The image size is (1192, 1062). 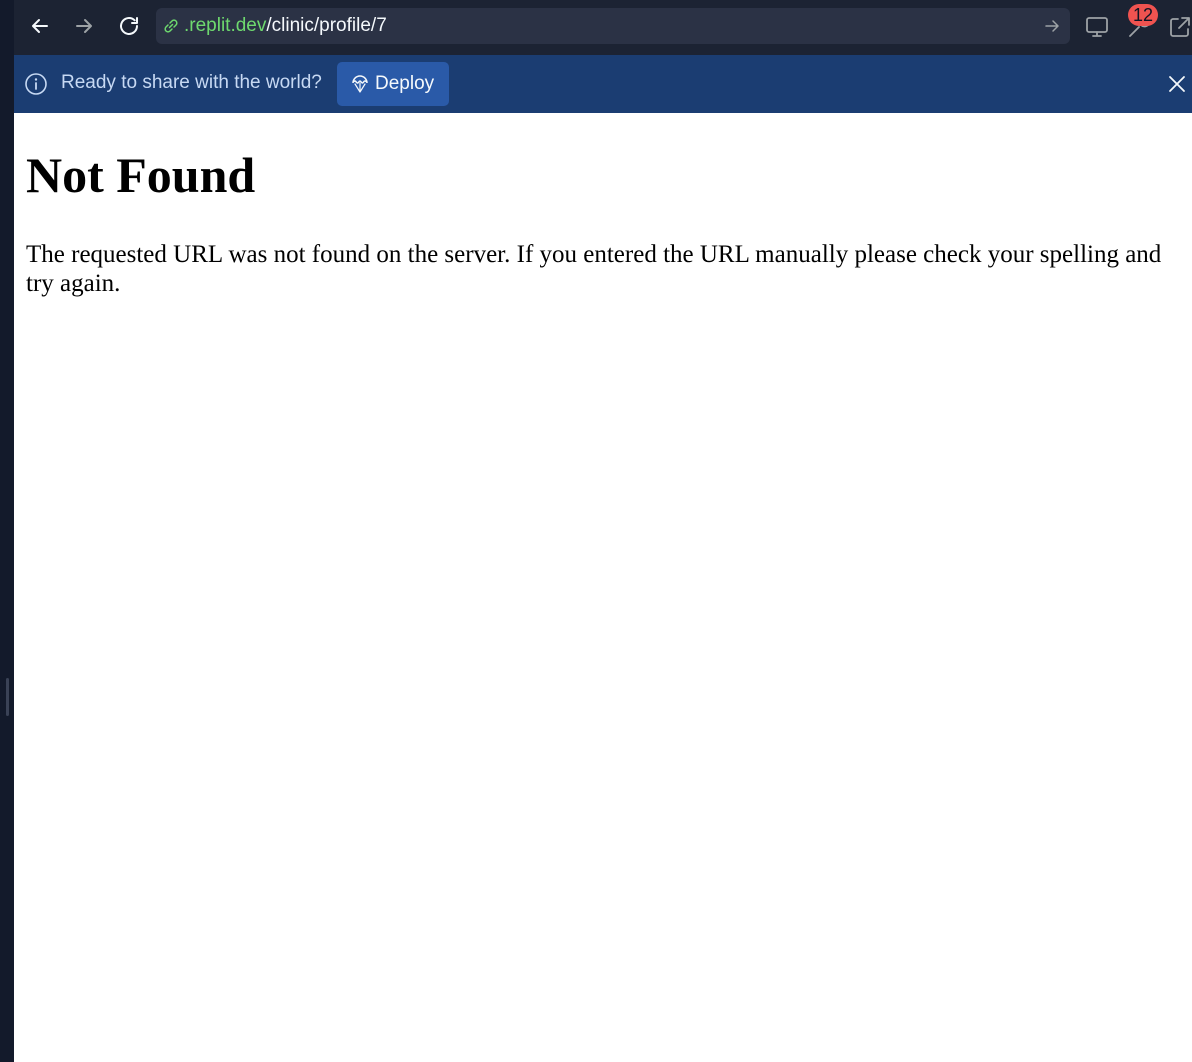 What do you see at coordinates (603, 84) in the screenshot?
I see `deploy-banner: Ready to share with the world? Deploy` at bounding box center [603, 84].